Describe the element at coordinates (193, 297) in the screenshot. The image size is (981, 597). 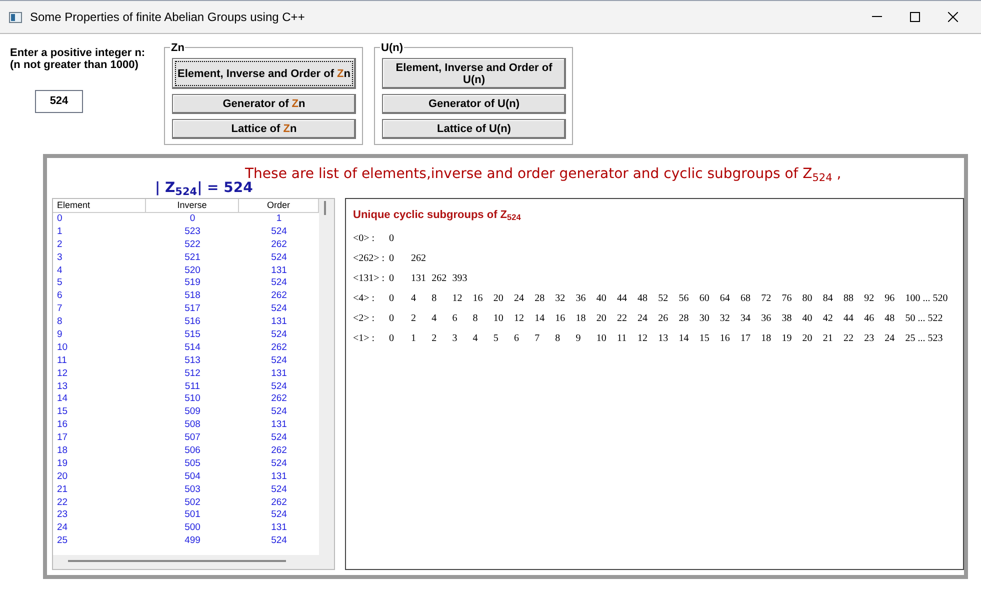
I see `table-cell-text: 518` at that location.